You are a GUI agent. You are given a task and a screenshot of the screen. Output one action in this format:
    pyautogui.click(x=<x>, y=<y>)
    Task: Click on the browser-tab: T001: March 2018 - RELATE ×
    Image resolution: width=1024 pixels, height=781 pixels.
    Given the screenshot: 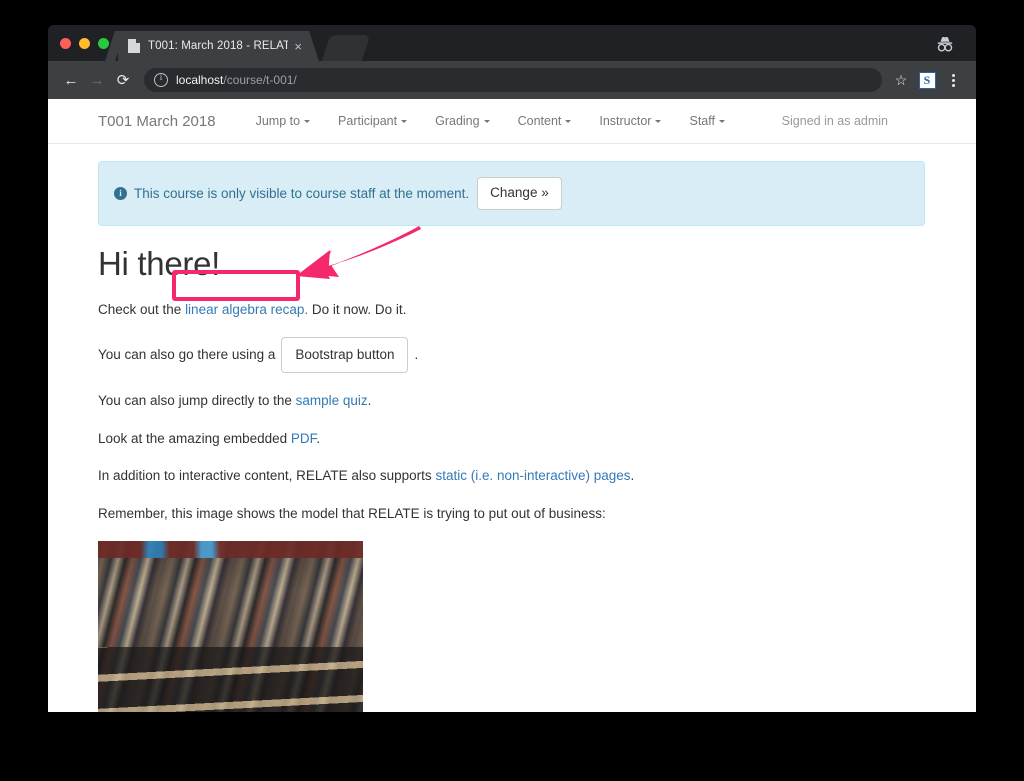 What is the action you would take?
    pyautogui.click(x=214, y=46)
    